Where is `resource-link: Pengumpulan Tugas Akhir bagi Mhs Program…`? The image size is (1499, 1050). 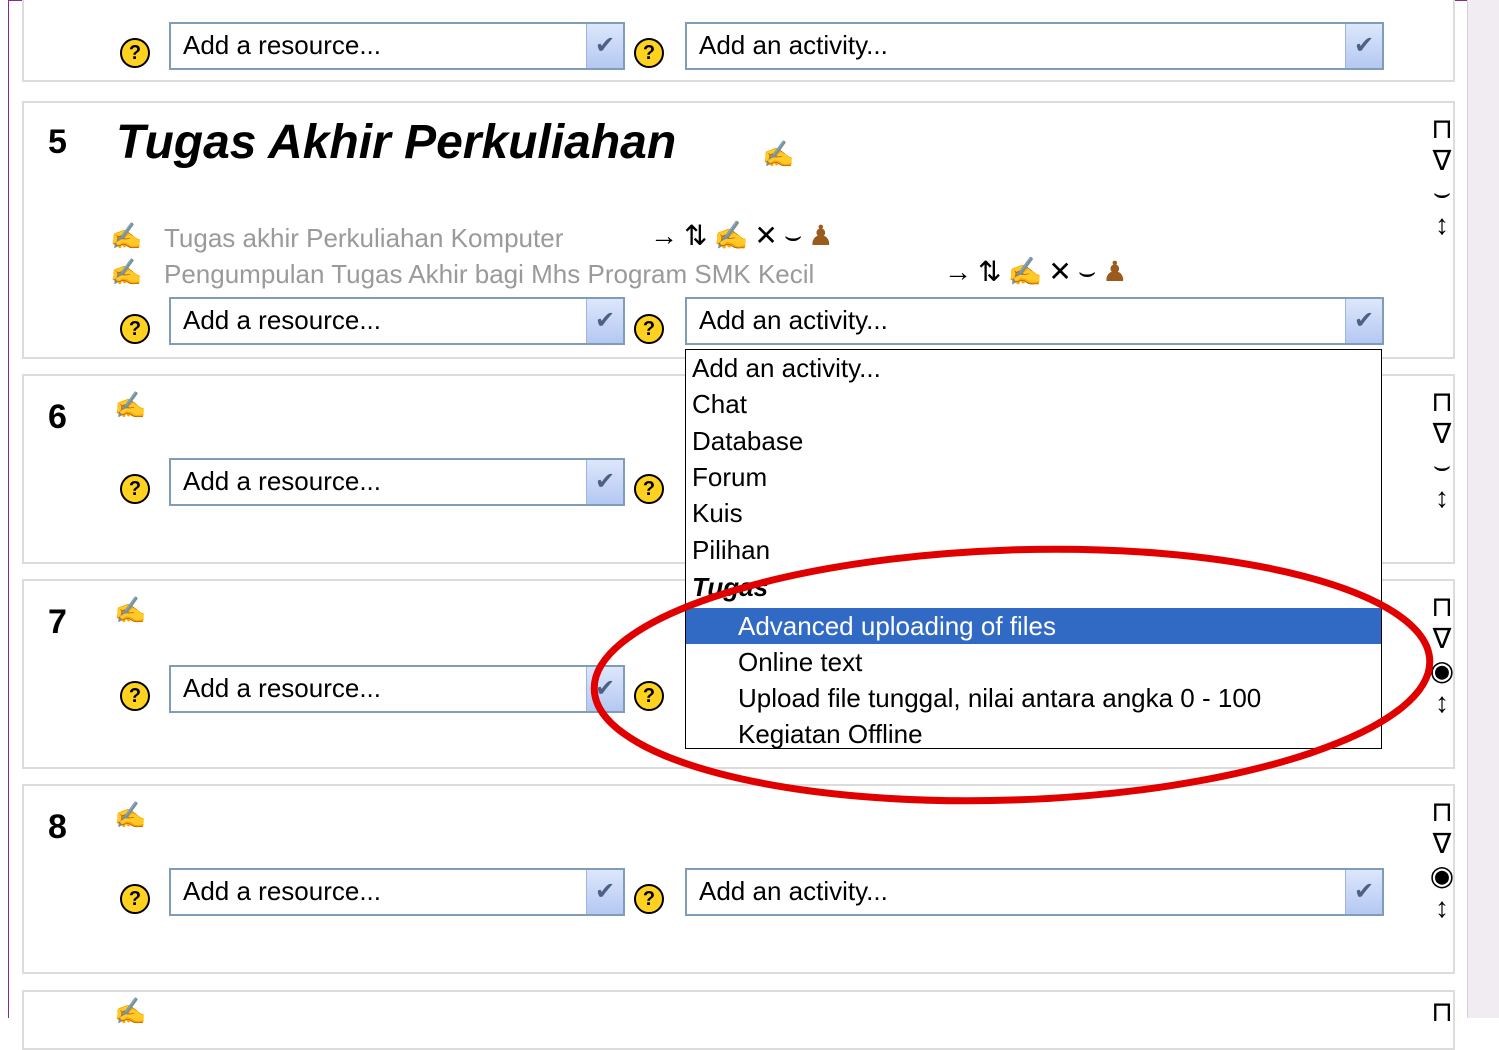 resource-link: Pengumpulan Tugas Akhir bagi Mhs Program… is located at coordinates (489, 274).